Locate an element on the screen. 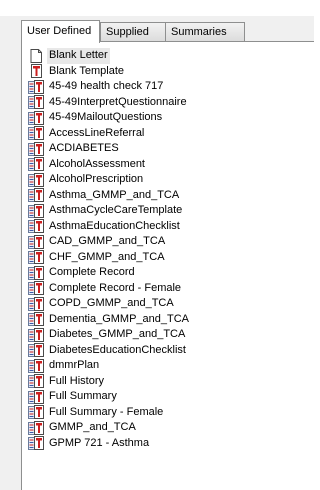 The height and width of the screenshot is (490, 320). template-label: Full Summary is located at coordinates (83, 396).